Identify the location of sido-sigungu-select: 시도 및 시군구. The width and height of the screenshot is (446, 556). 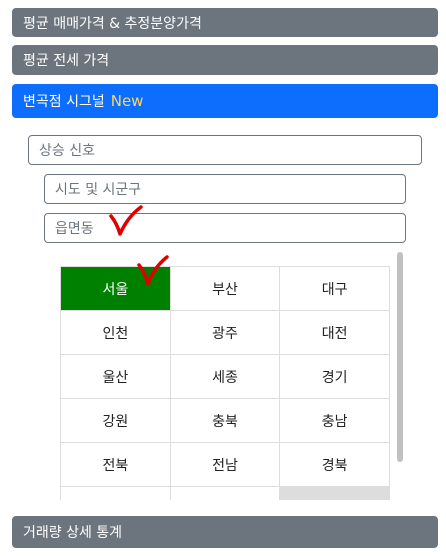
(225, 189).